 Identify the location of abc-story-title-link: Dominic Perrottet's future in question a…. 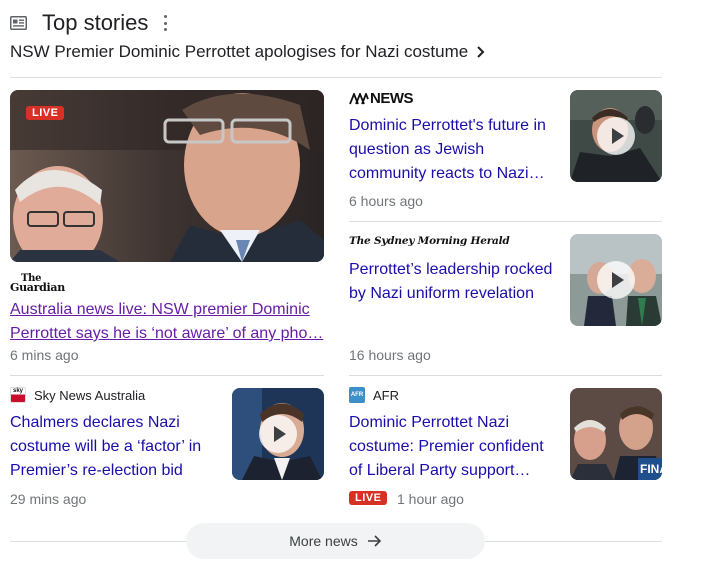
(451, 150).